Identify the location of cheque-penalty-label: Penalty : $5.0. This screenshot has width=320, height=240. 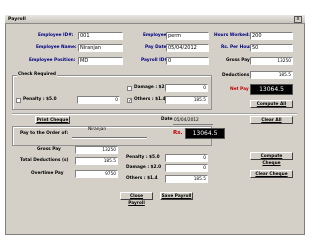
(143, 157).